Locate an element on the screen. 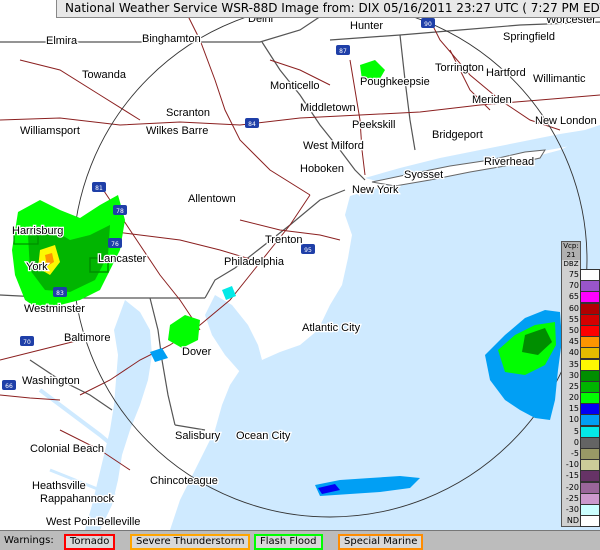 The width and height of the screenshot is (600, 550). city-meriden: Meriden is located at coordinates (492, 100).